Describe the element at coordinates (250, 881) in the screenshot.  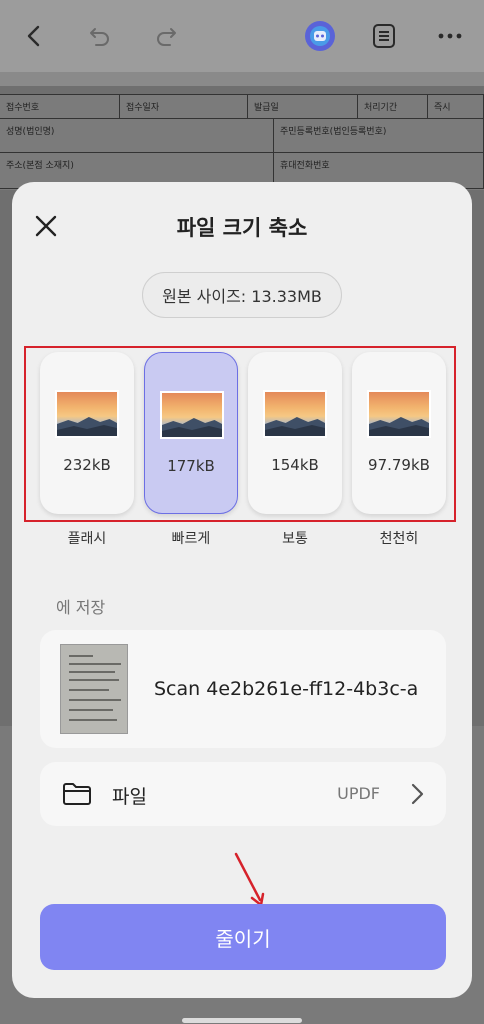
I see `annotation-arrow-icon` at that location.